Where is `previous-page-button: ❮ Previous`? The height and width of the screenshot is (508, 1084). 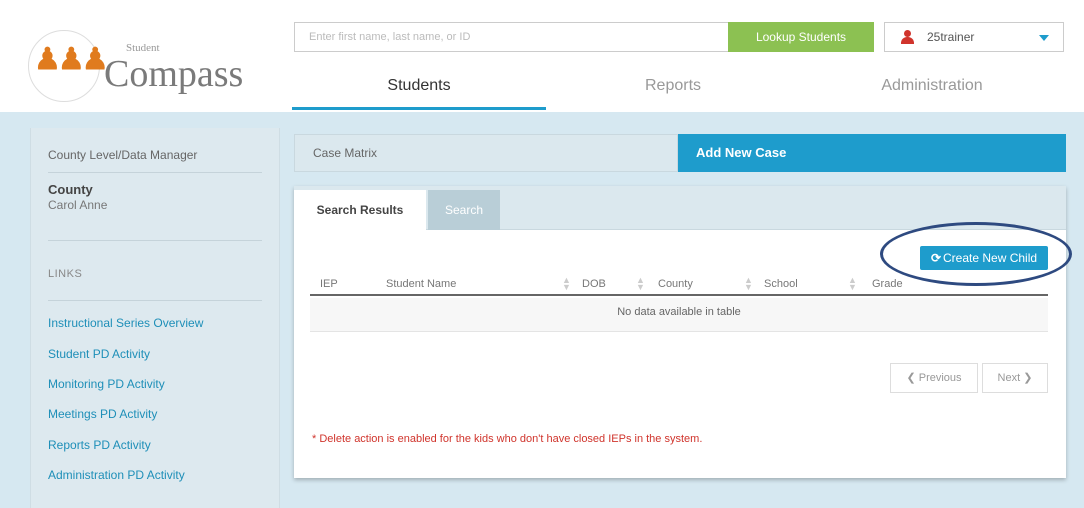
previous-page-button: ❮ Previous is located at coordinates (934, 378).